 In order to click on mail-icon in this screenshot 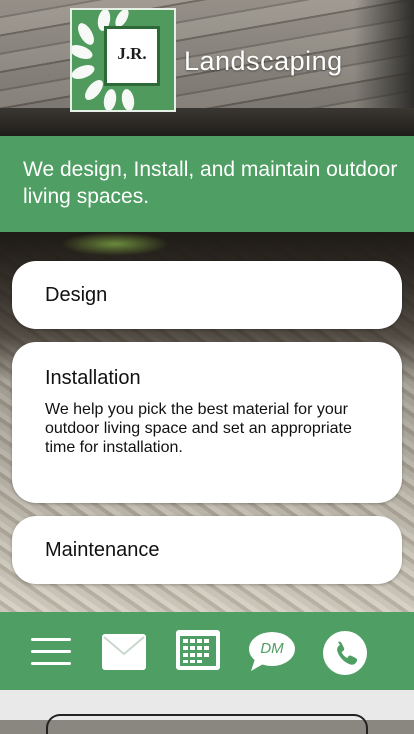, I will do `click(124, 652)`.